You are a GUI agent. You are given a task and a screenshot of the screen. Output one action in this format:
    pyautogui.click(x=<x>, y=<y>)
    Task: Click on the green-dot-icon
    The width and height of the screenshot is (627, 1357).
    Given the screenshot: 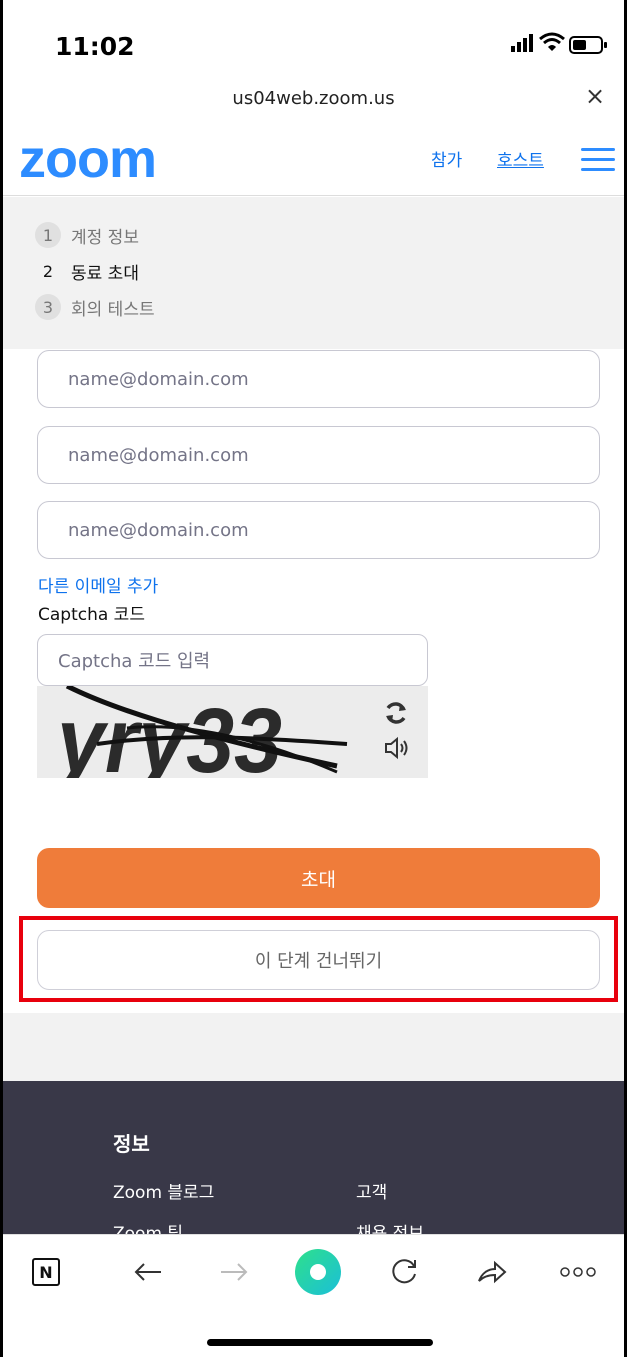 What is the action you would take?
    pyautogui.click(x=318, y=1272)
    